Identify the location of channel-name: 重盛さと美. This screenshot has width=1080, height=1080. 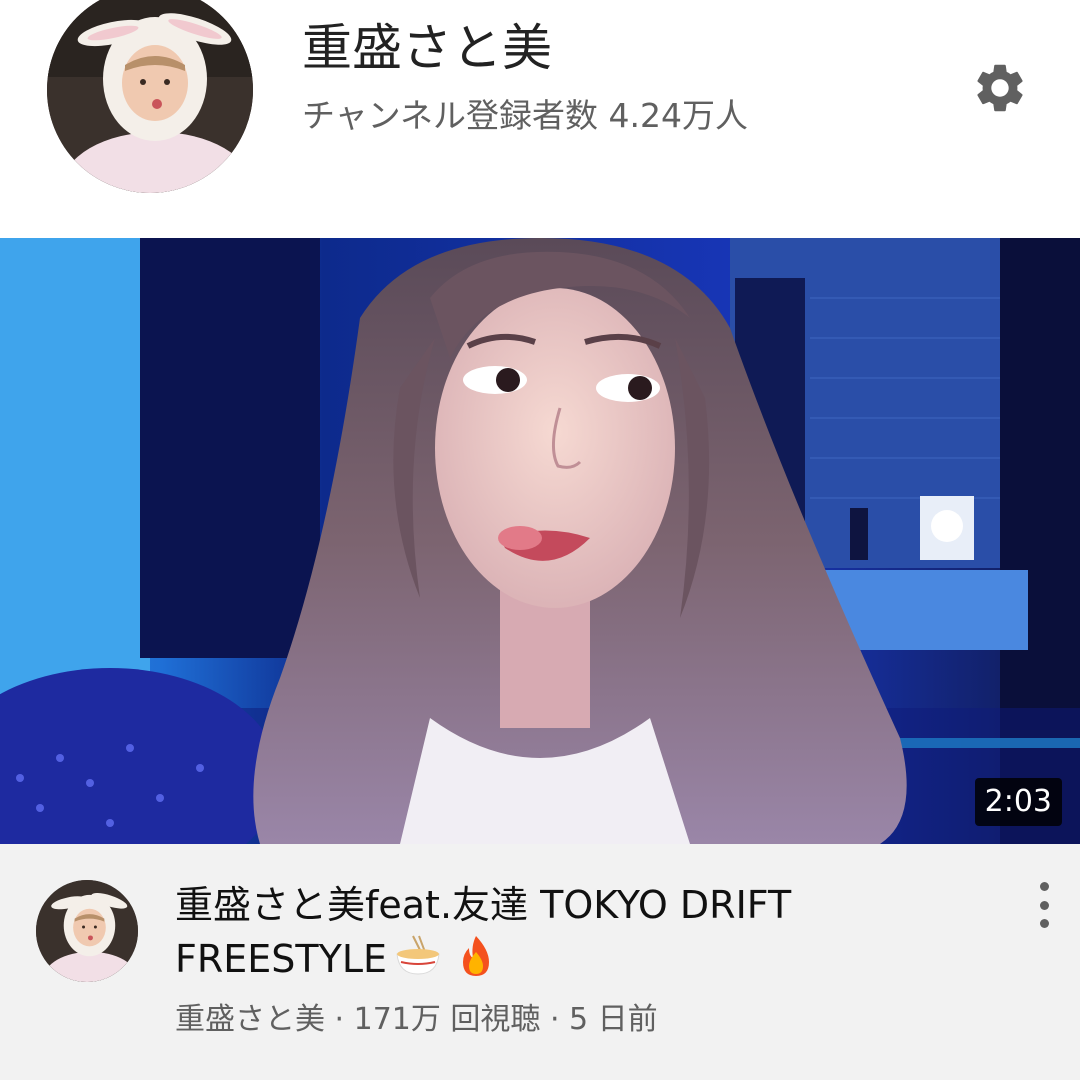
(427, 48).